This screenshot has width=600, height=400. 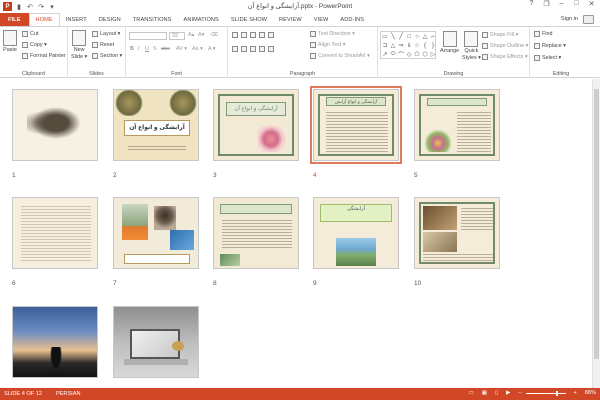 I want to click on slide-sorter-view-icon: ▦, so click(x=484, y=393).